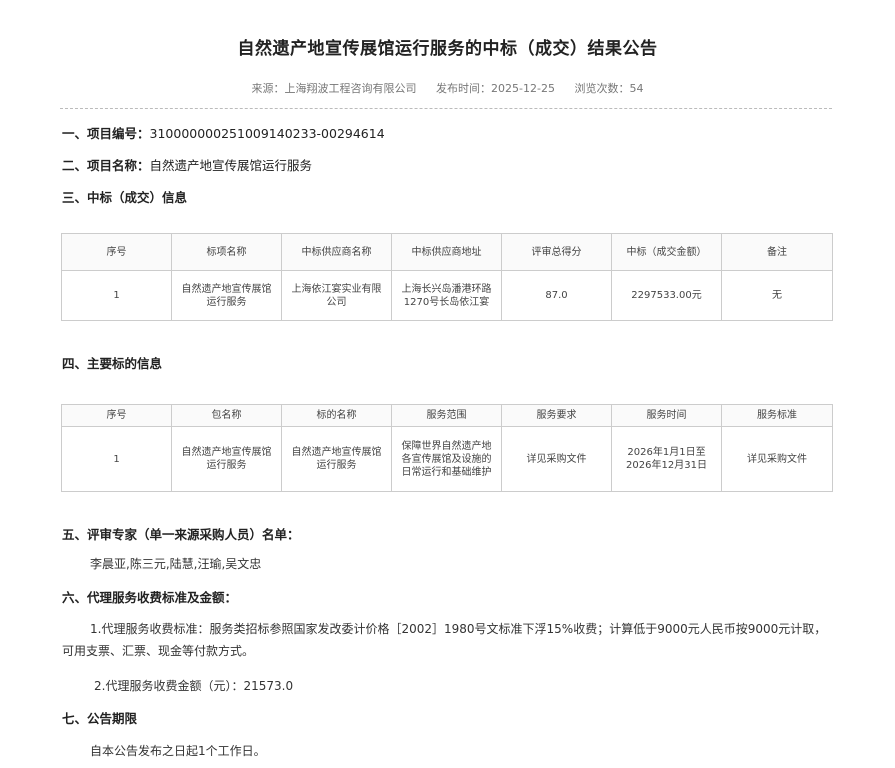 The image size is (895, 768). Describe the element at coordinates (336, 295) in the screenshot. I see `table-cell: 上海依江宴实业有限公司` at that location.